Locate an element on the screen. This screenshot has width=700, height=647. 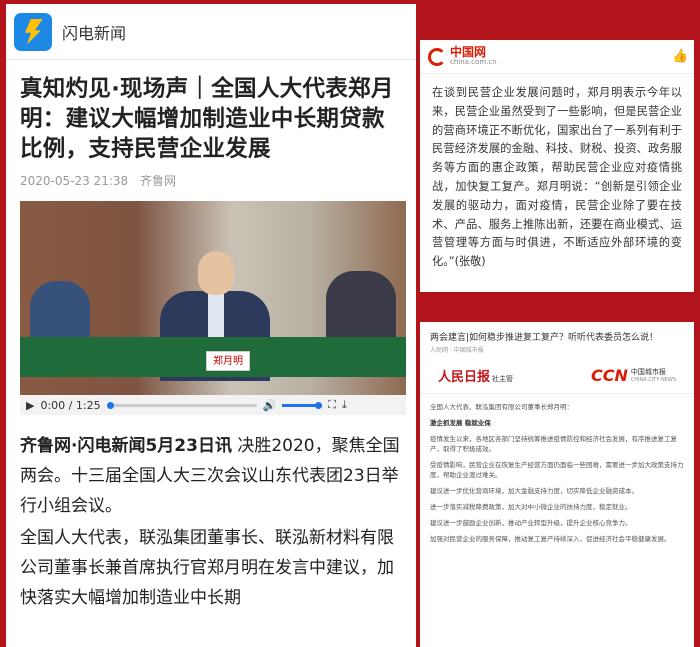
china-net-name: 中国网 is located at coordinates (468, 51).